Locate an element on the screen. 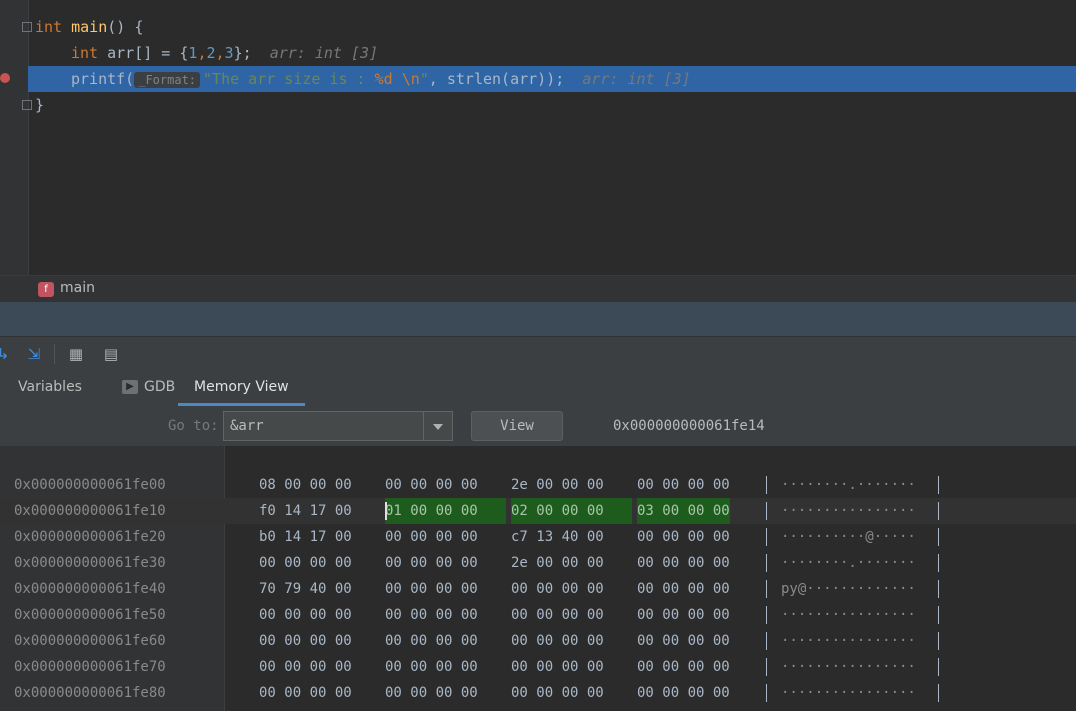 The width and height of the screenshot is (1076, 711). view-button: View is located at coordinates (517, 426).